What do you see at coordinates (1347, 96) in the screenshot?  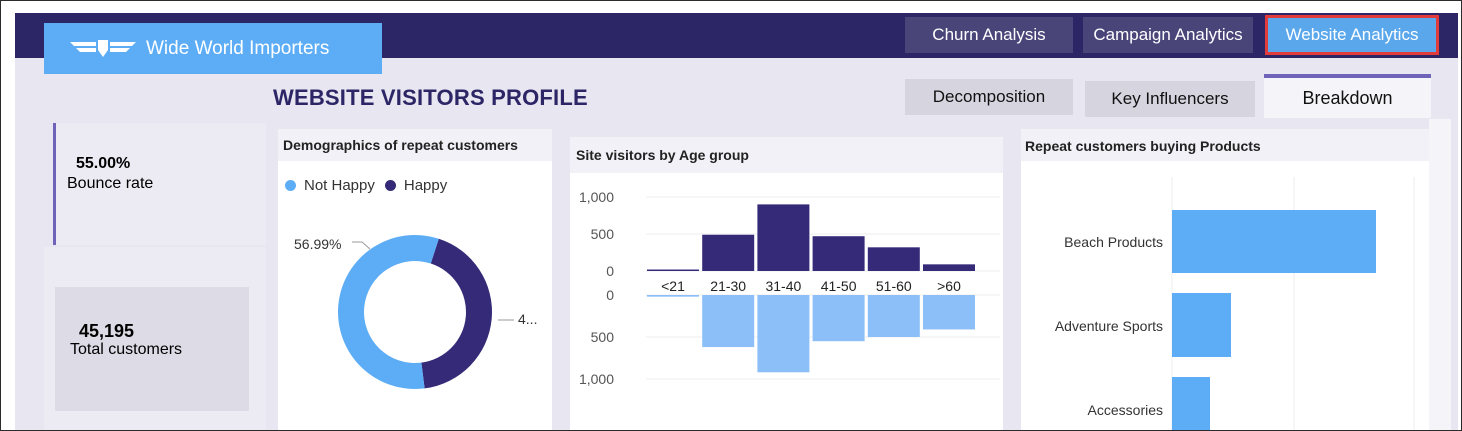 I see `tab-breakdown: Breakdown` at bounding box center [1347, 96].